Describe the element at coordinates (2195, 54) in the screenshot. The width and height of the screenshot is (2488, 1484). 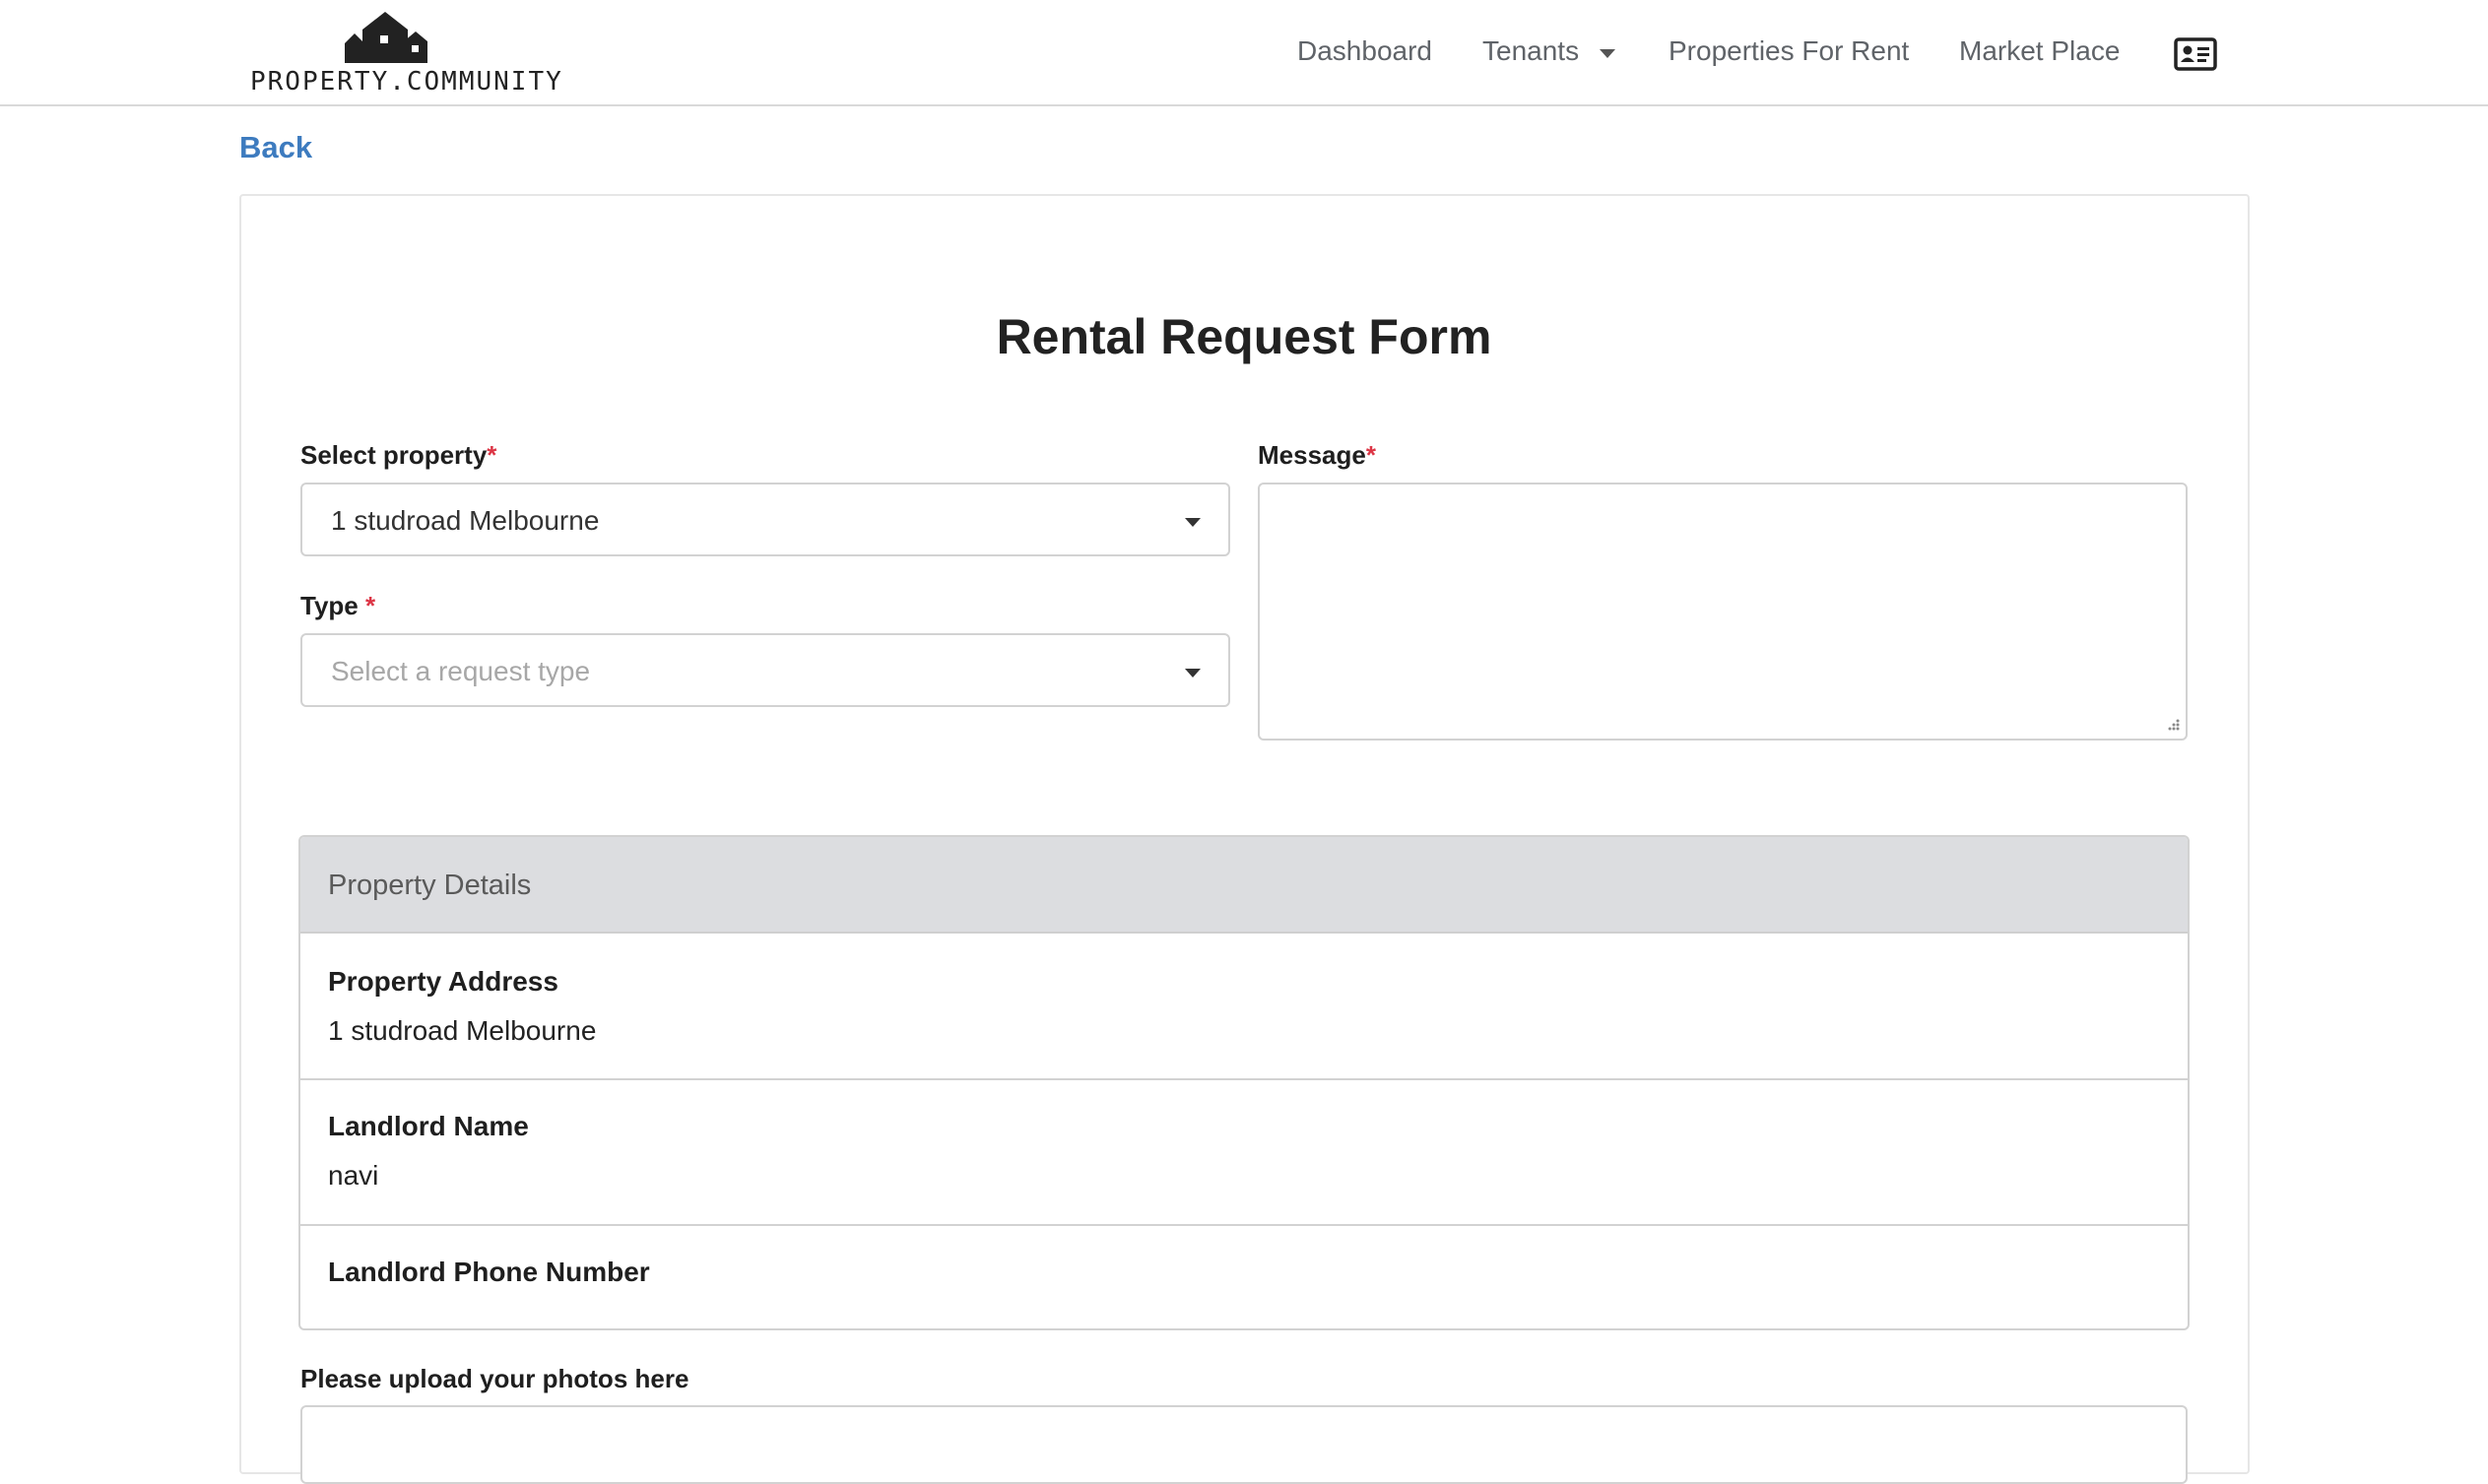
I see `id-card-icon` at that location.